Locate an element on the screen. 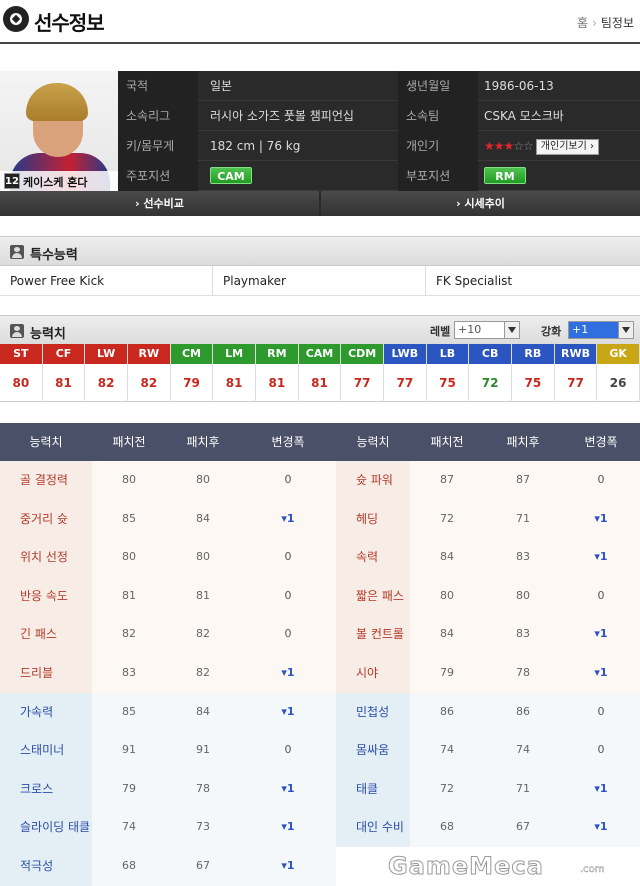 This screenshot has width=640, height=886. skill-label: 개인기 is located at coordinates (438, 146).